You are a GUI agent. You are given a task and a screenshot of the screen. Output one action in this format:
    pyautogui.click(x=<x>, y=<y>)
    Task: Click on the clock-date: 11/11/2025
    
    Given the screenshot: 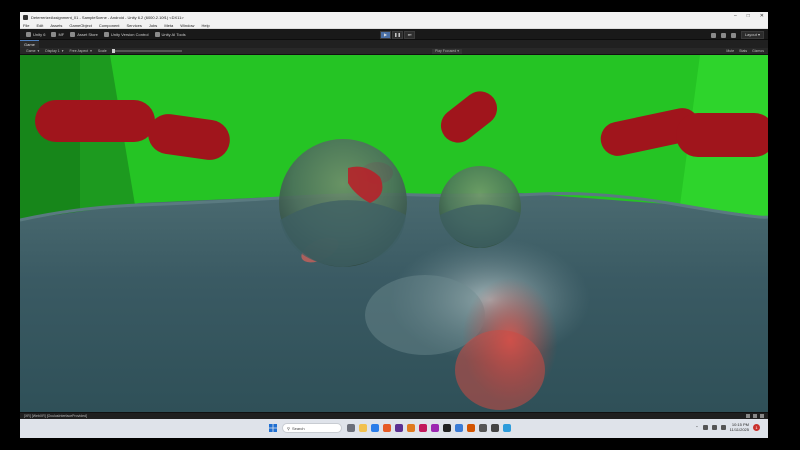 What is the action you would take?
    pyautogui.click(x=739, y=429)
    